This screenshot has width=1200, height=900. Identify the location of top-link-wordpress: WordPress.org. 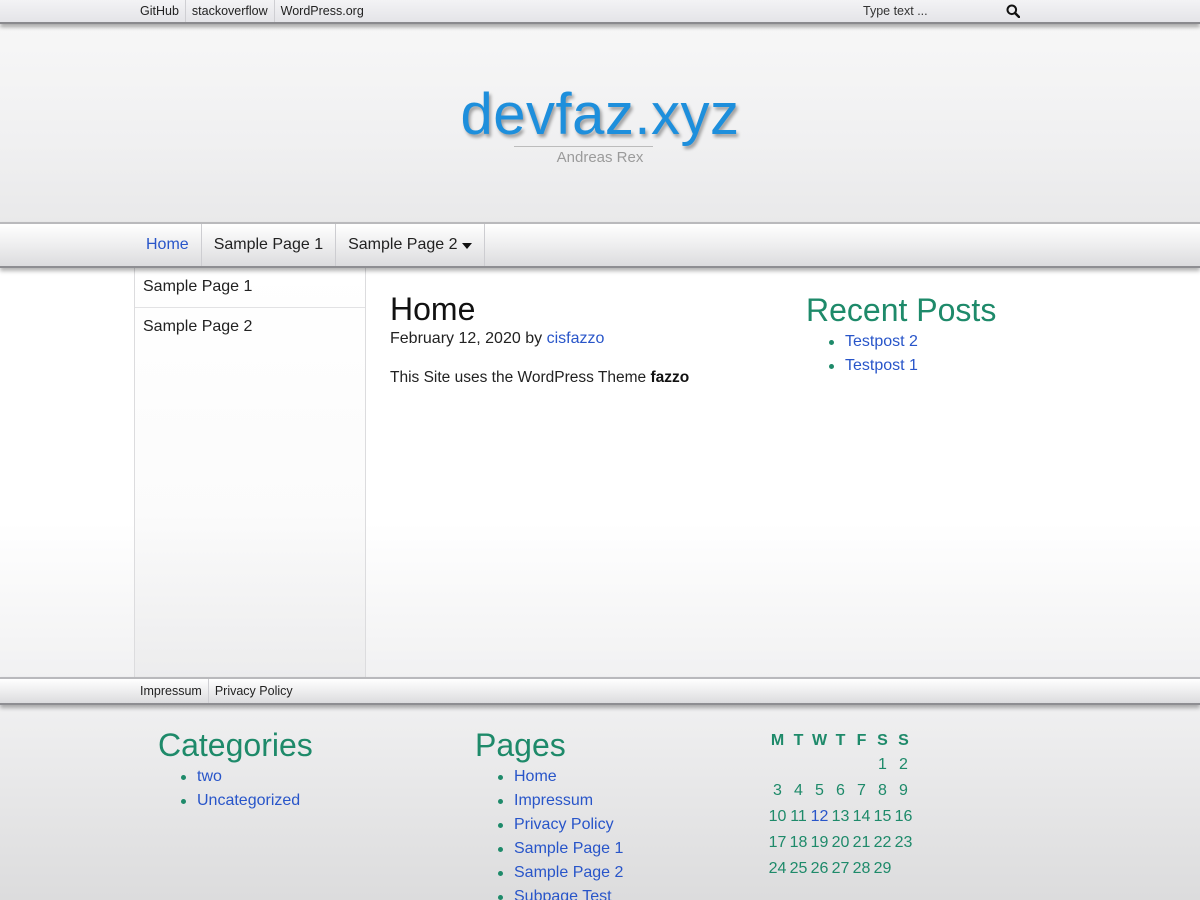
(321, 11).